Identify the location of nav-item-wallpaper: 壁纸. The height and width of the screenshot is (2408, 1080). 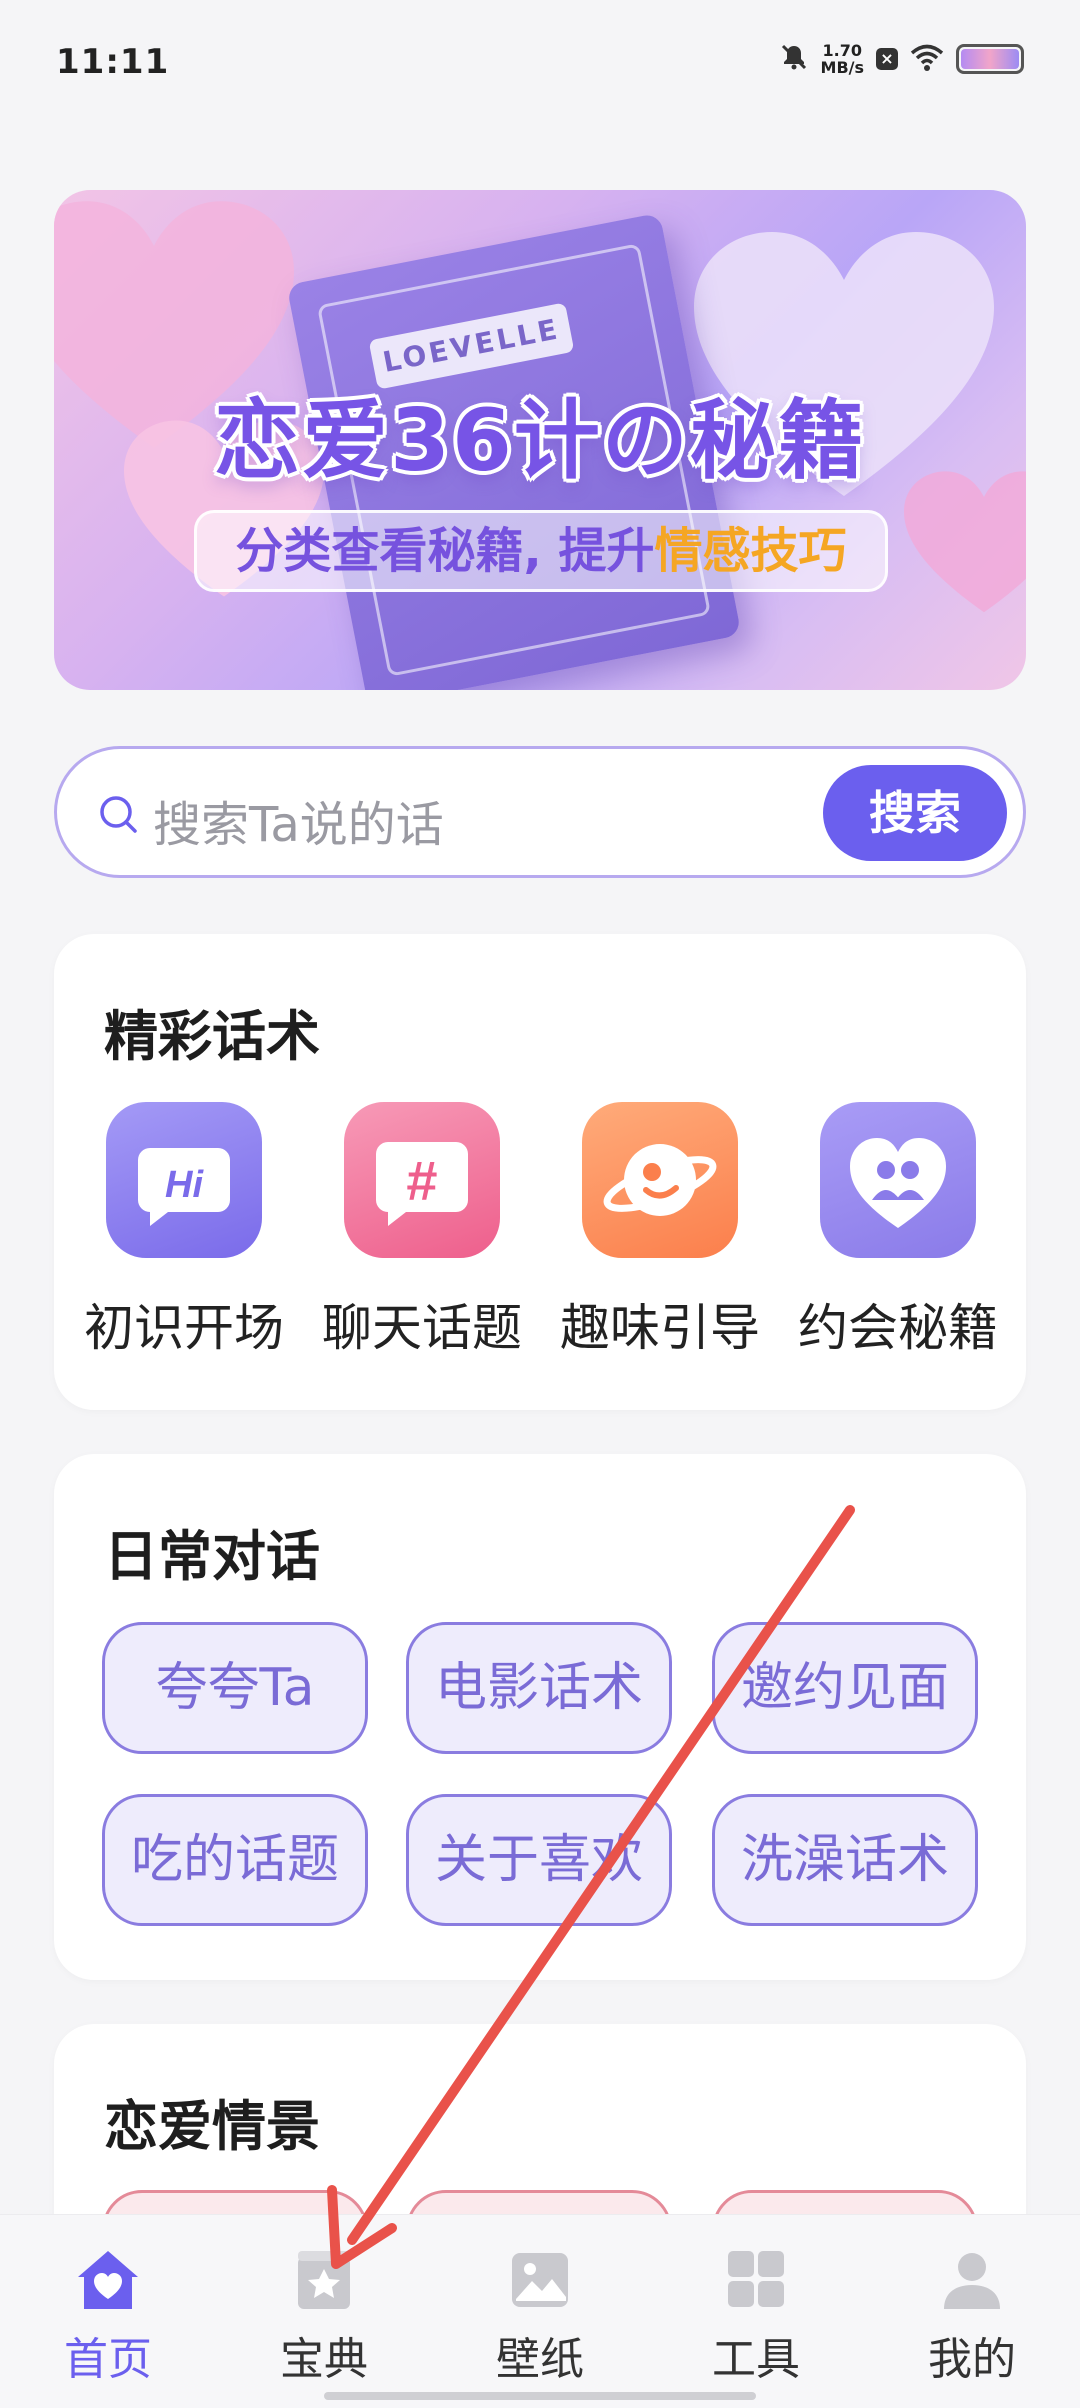
(540, 2318).